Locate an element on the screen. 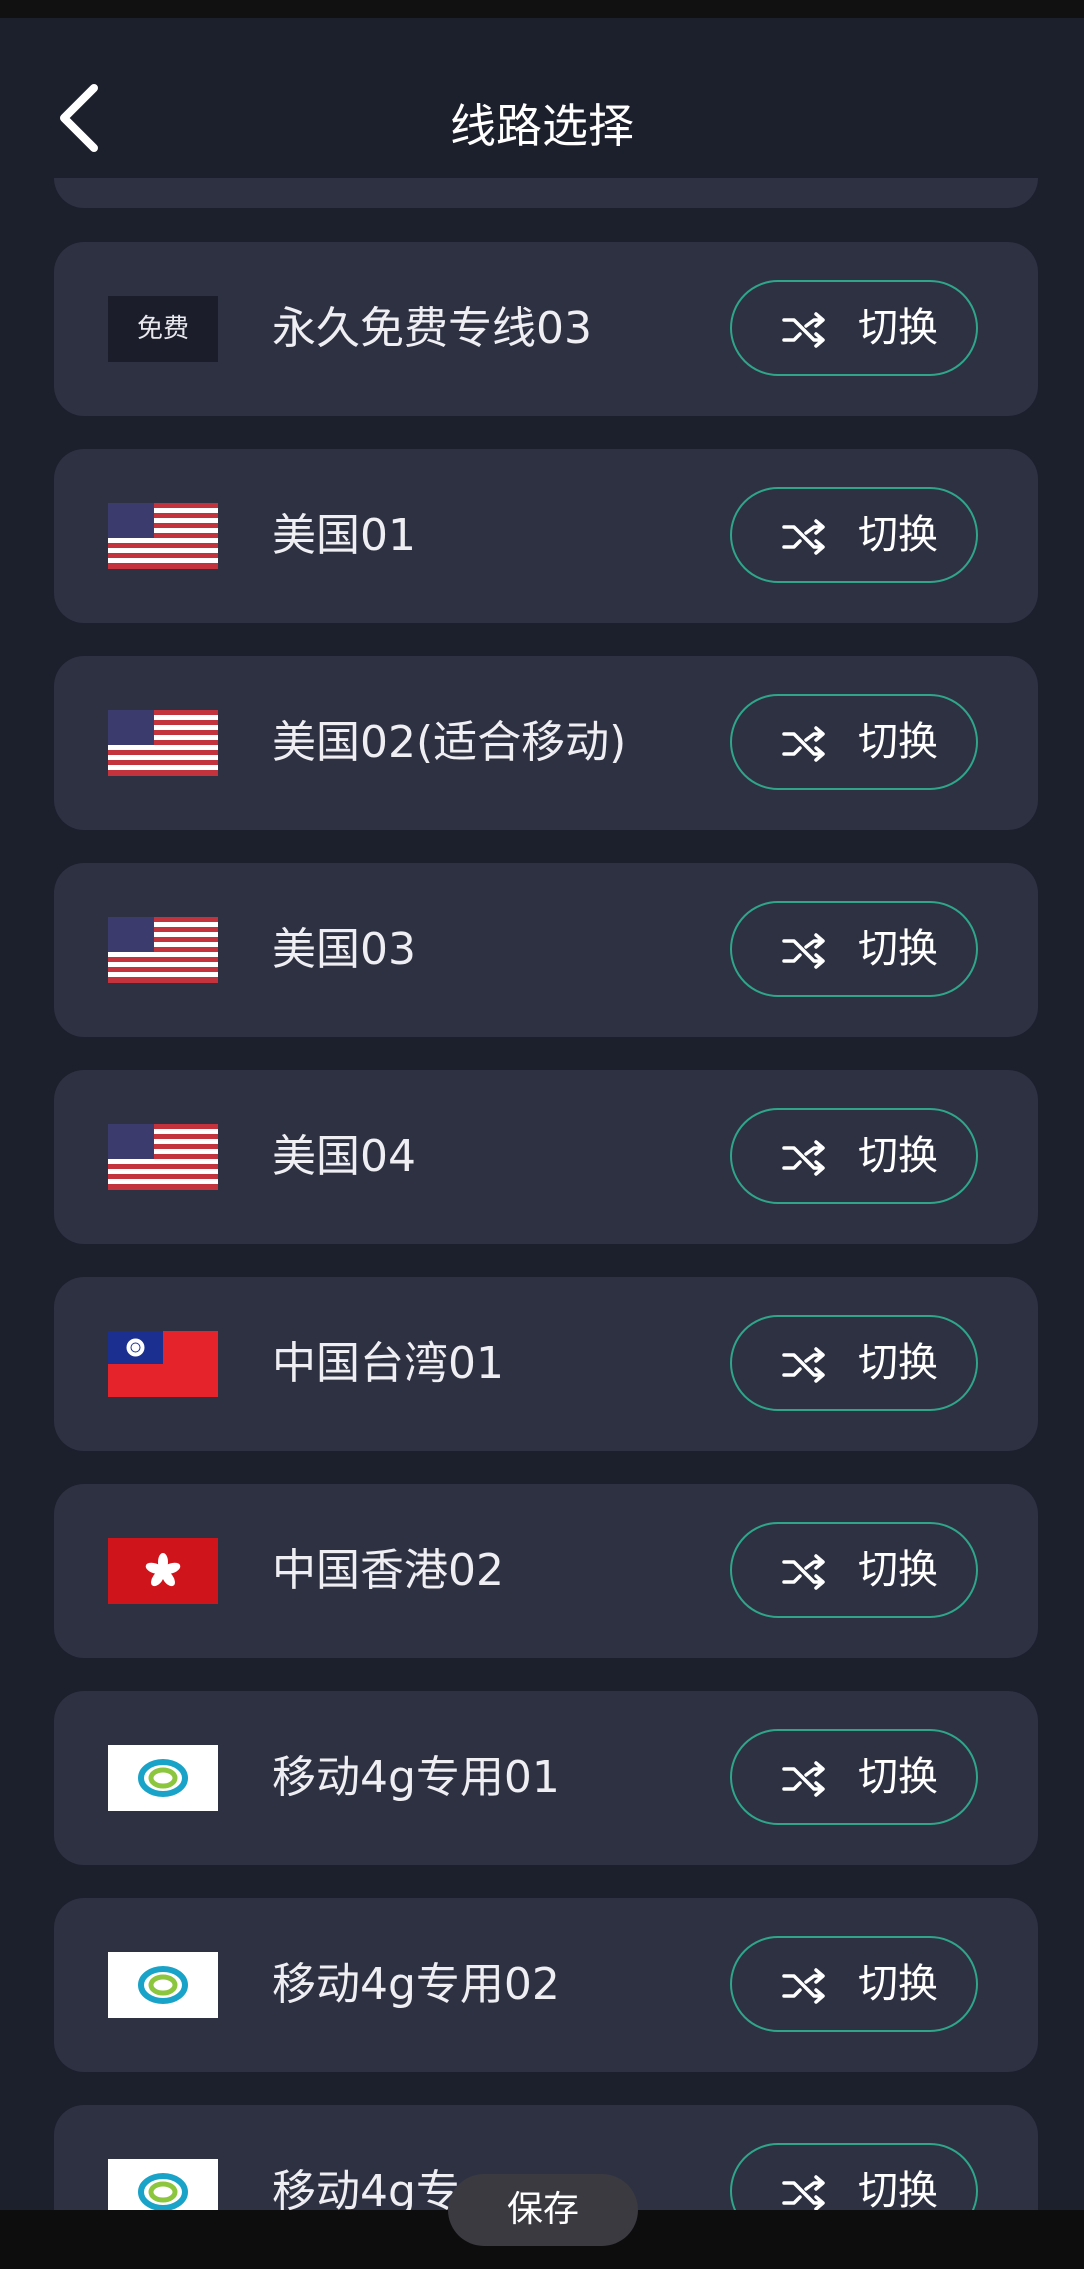 This screenshot has width=1084, height=2269. page-title: 线路选择 is located at coordinates (542, 126).